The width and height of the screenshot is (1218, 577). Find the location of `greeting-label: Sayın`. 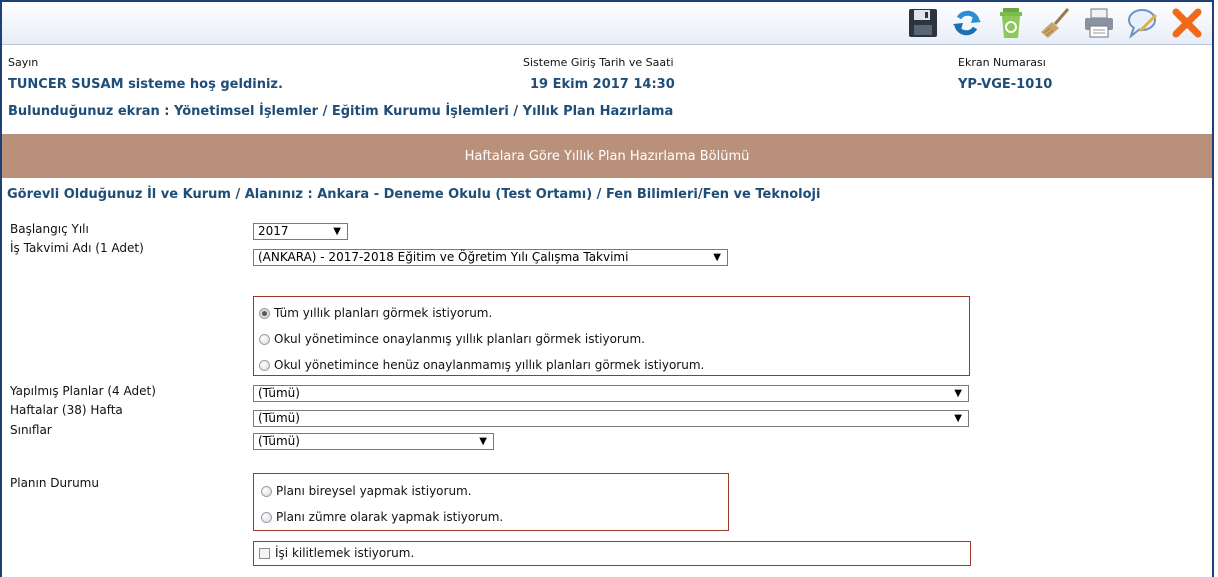

greeting-label: Sayın is located at coordinates (23, 62).